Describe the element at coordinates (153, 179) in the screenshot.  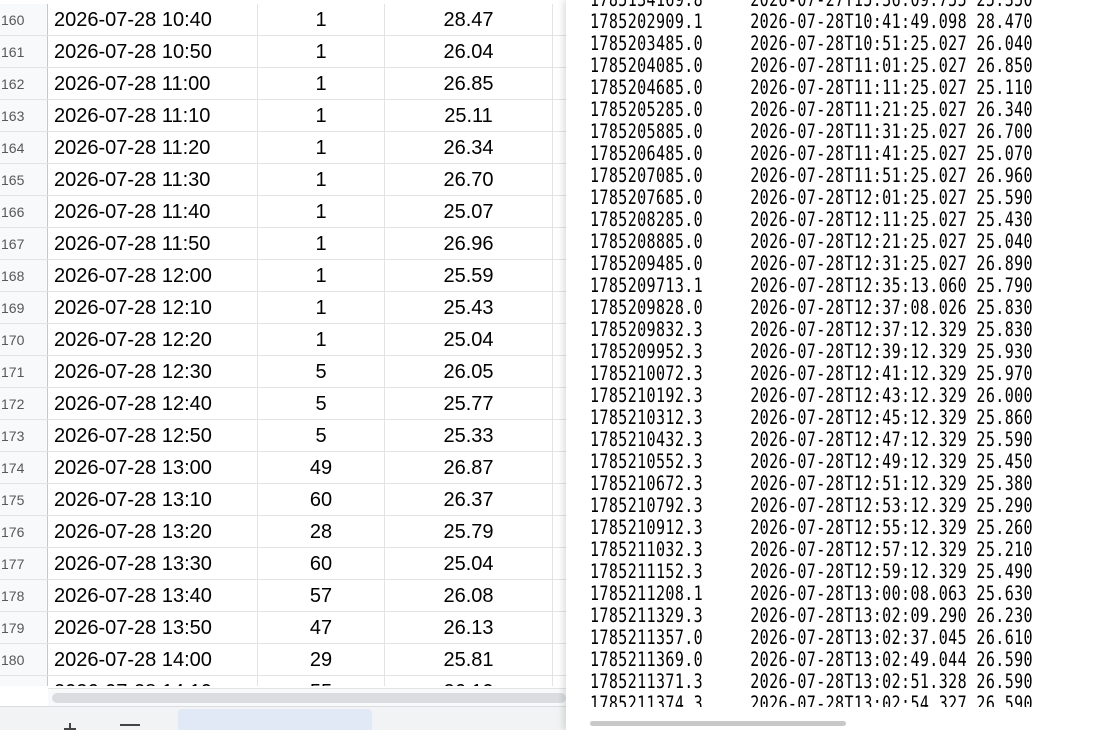
I see `datetime-cell: 2026-07-28 11:30` at that location.